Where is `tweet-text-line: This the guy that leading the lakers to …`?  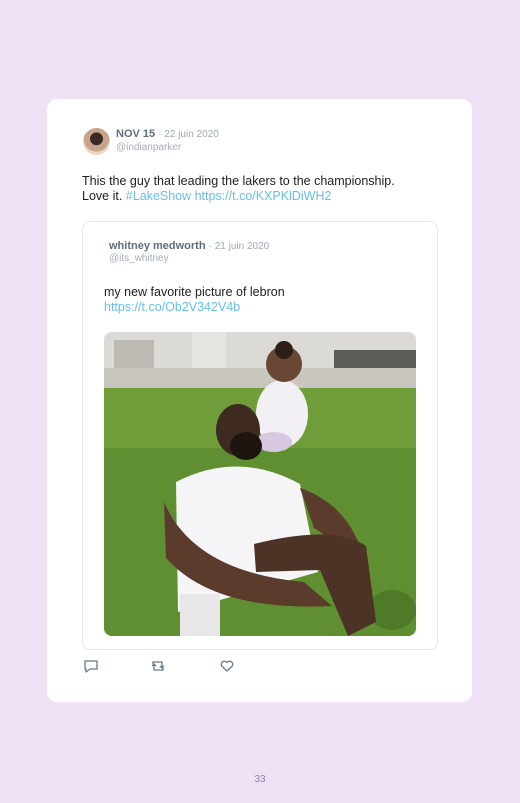 tweet-text-line: This the guy that leading the lakers to … is located at coordinates (238, 181).